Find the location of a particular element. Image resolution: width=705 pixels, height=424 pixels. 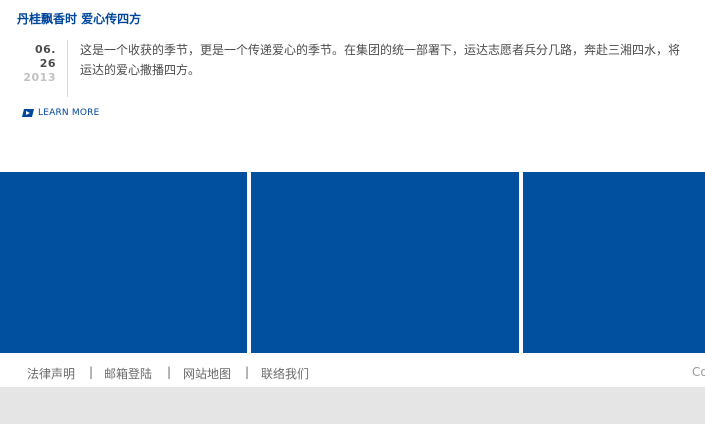

article-date: 06. 26 2013 is located at coordinates (37, 64).